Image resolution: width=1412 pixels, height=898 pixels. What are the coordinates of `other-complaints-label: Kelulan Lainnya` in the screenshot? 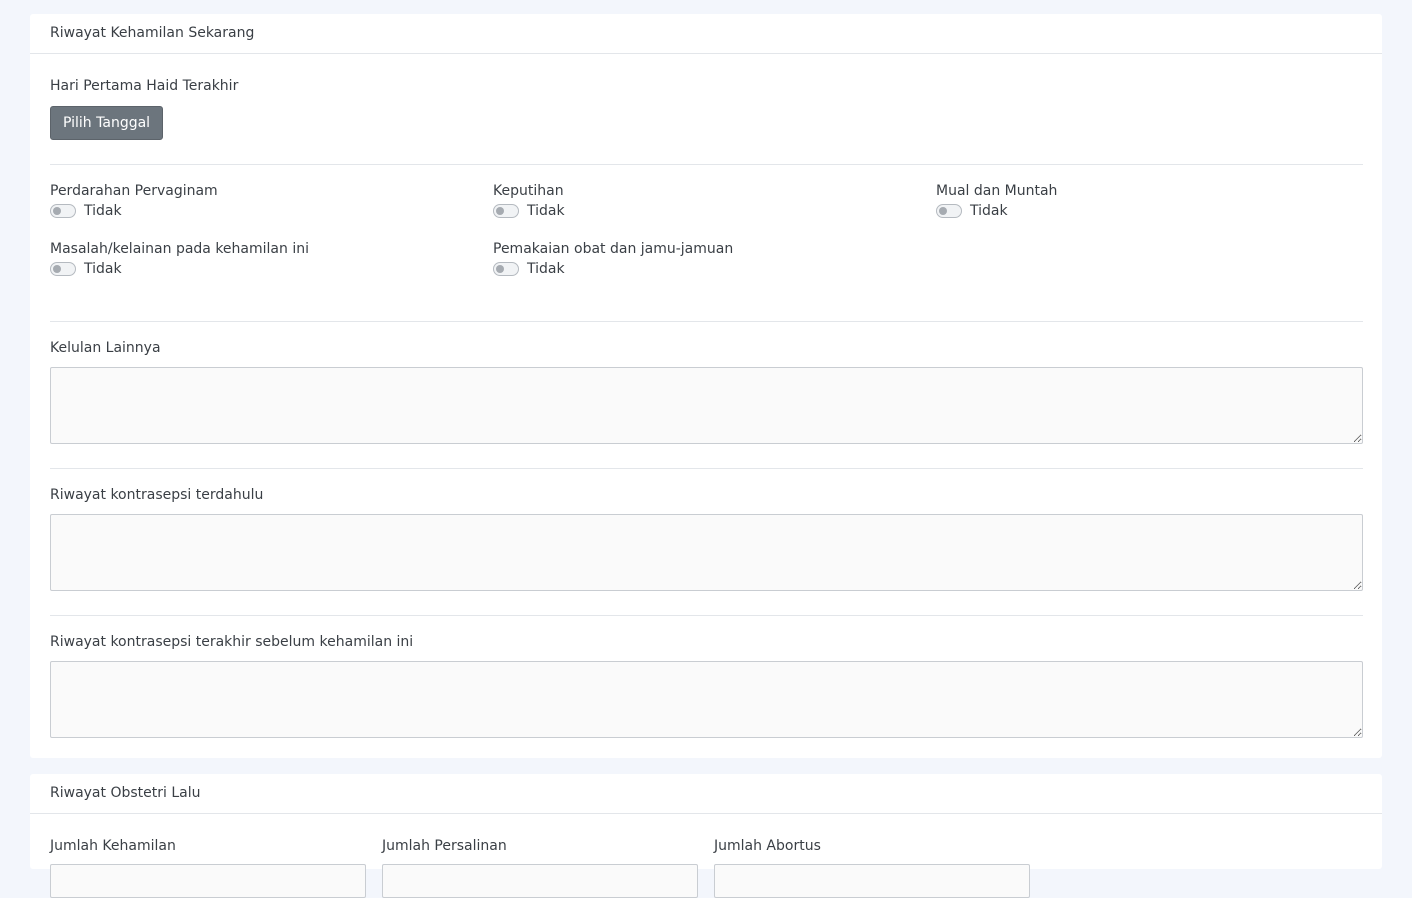 It's located at (105, 348).